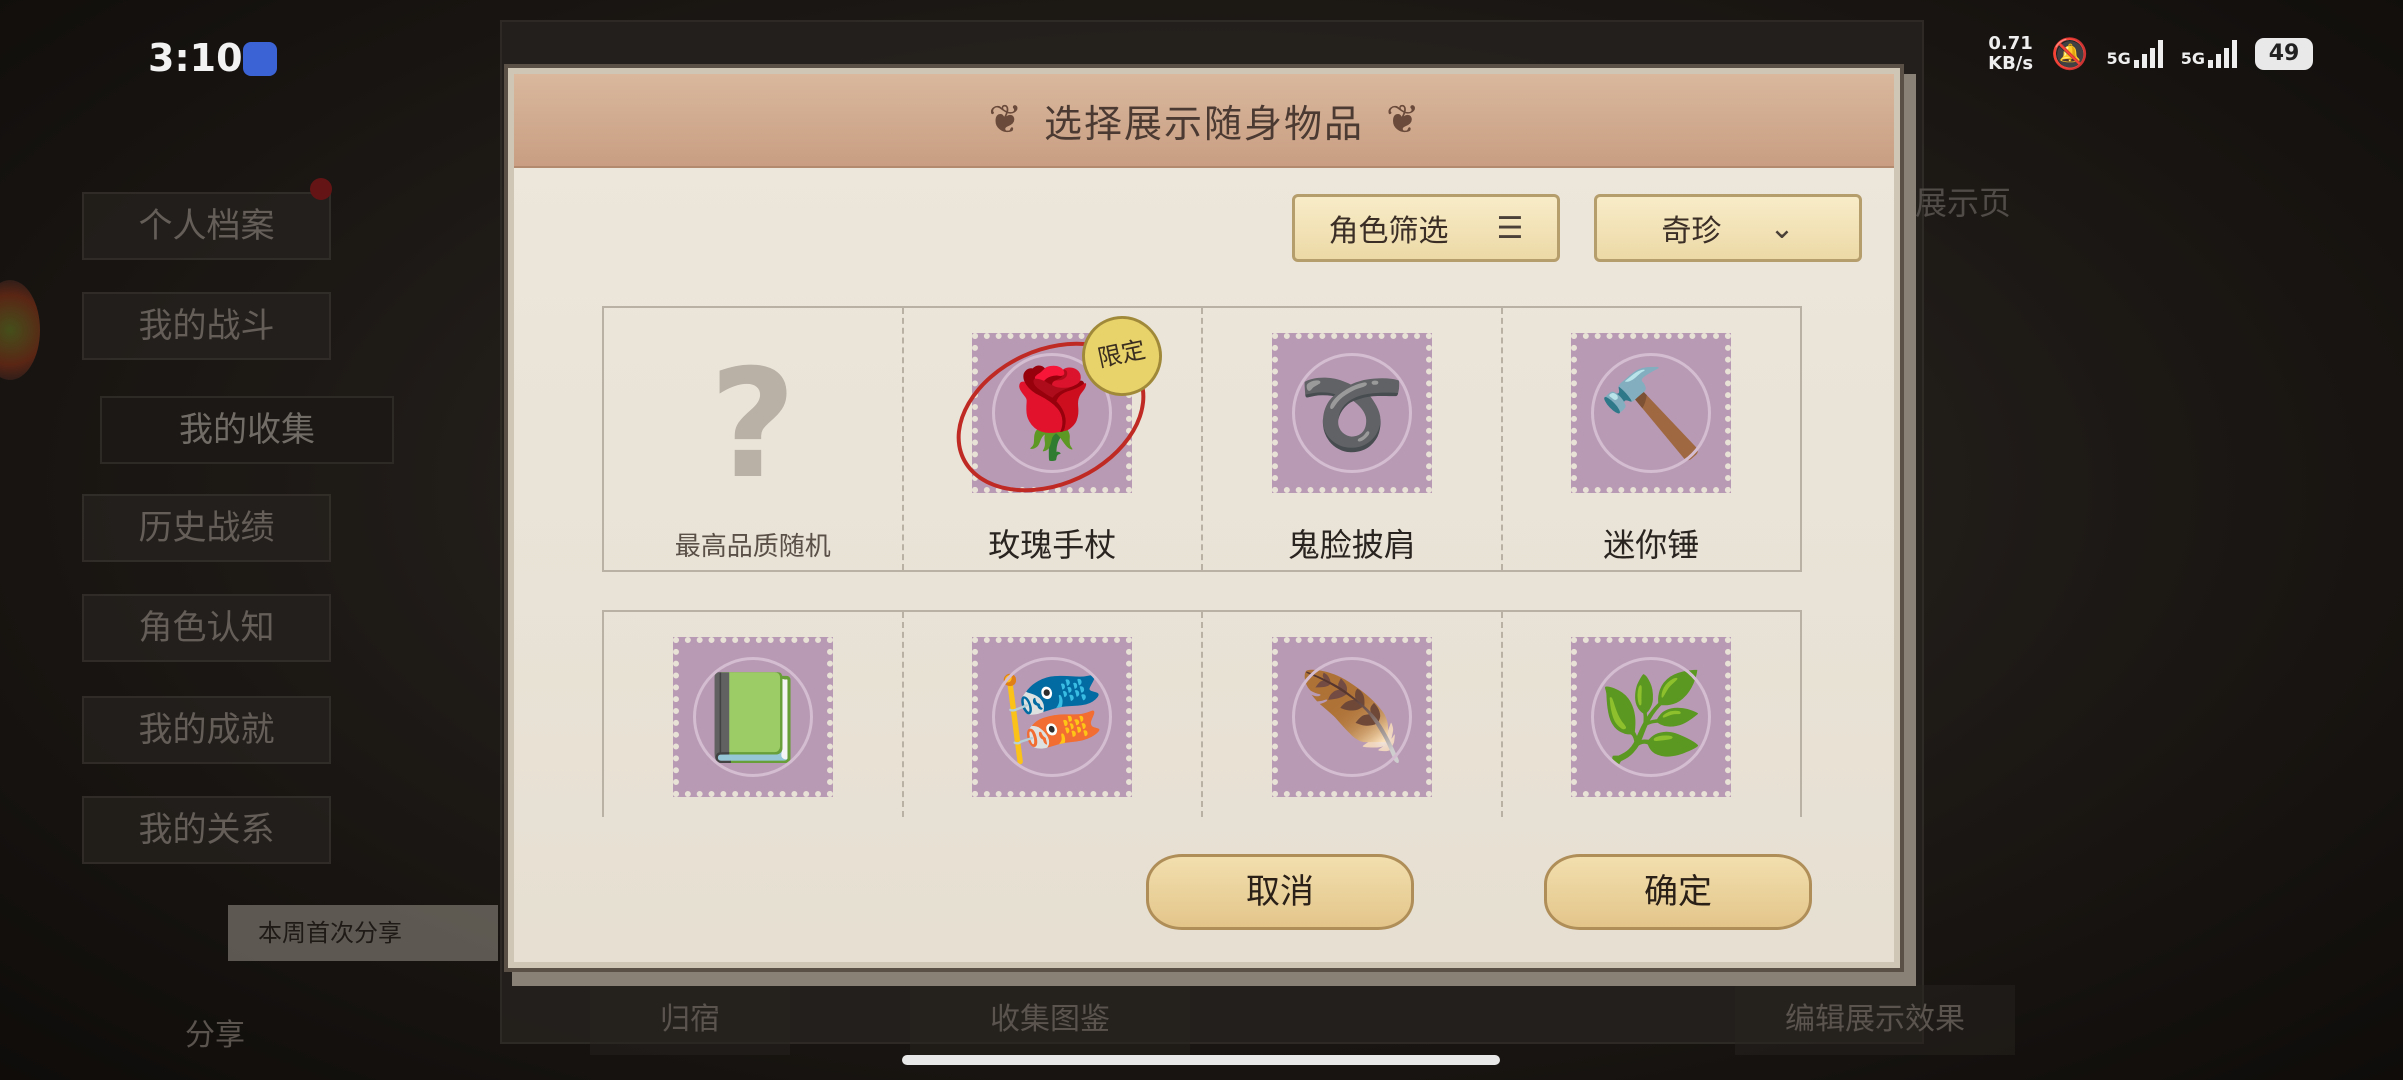  Describe the element at coordinates (1052, 717) in the screenshot. I see `red-banner-icon: 🎏` at that location.